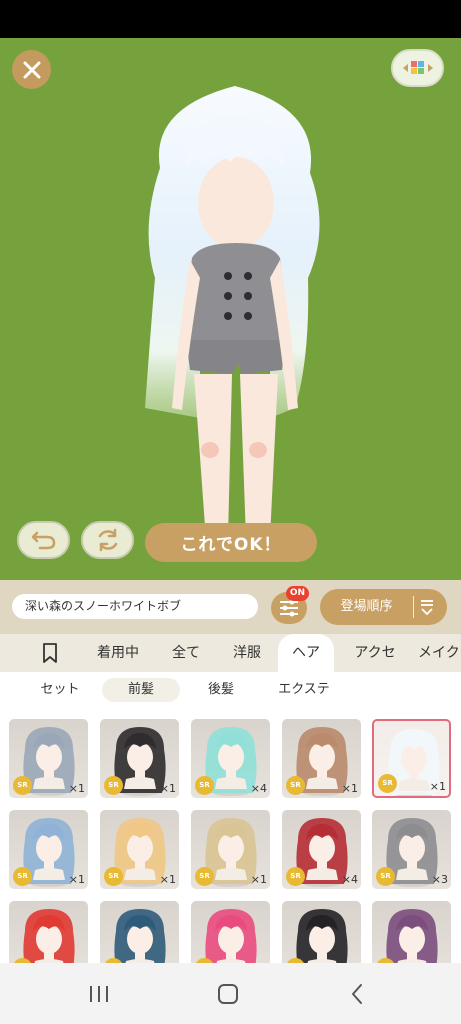 This screenshot has width=461, height=1024. I want to click on outfit-name-field: 深い森のスノーホワイトボブ, so click(135, 606).